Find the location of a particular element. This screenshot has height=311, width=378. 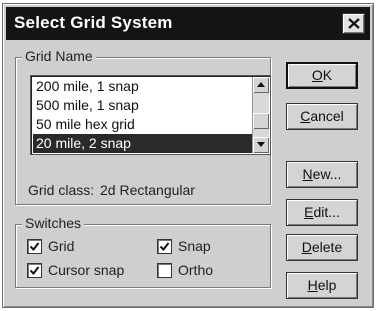

ok-label-rest: K is located at coordinates (327, 75).